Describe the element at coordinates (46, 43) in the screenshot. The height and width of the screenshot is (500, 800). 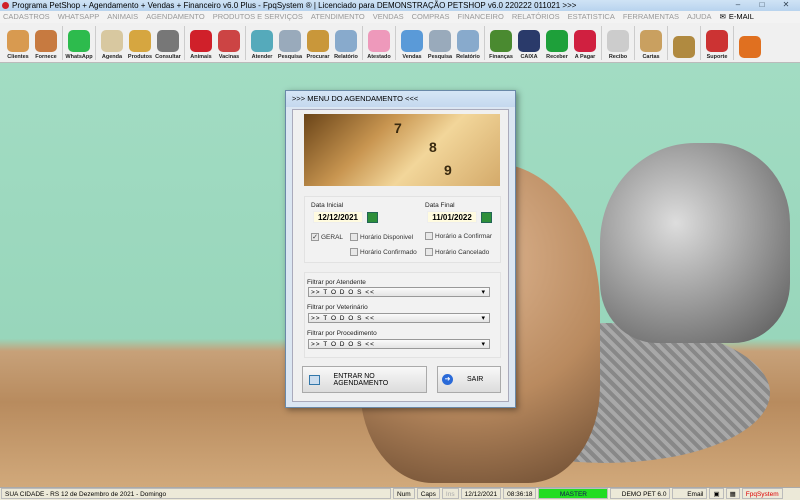
I see `toolbar-button: Fornece` at that location.